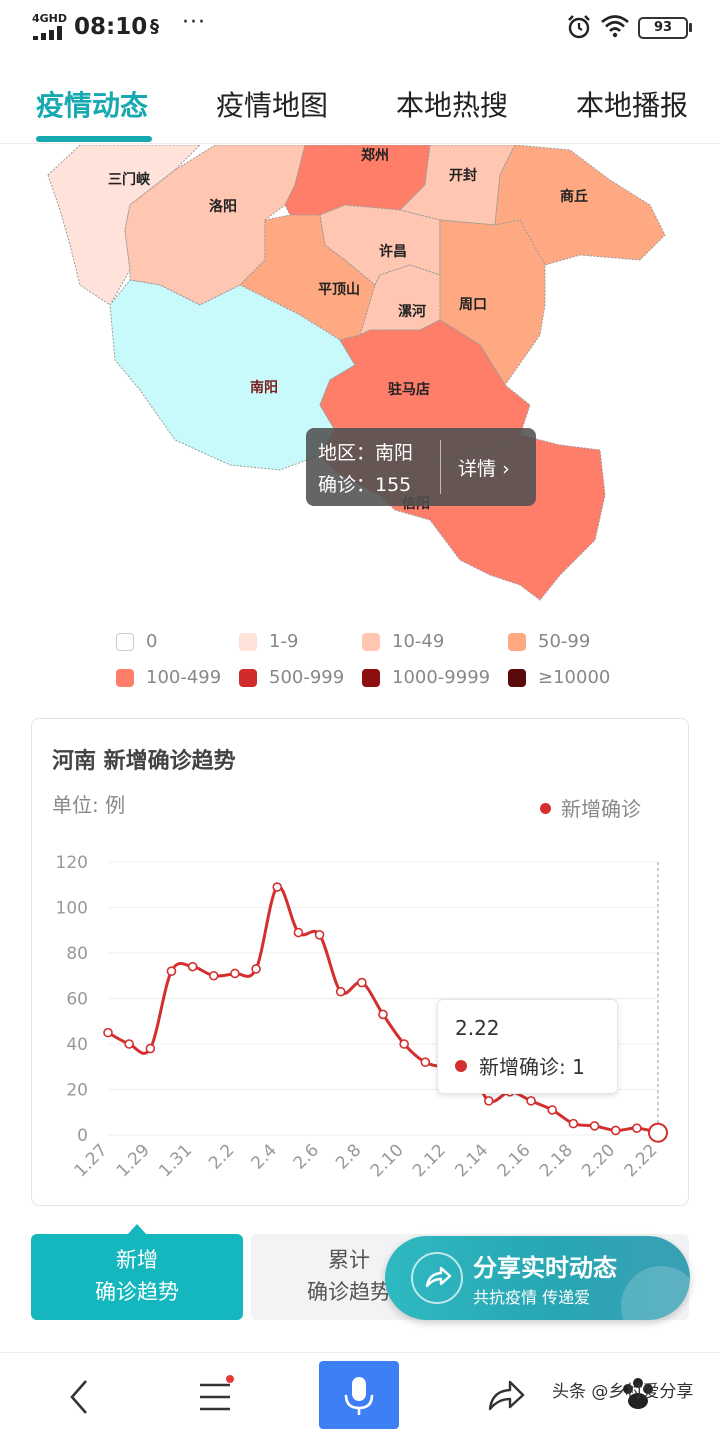  I want to click on toggle-new-line1: 新增, so click(137, 1260).